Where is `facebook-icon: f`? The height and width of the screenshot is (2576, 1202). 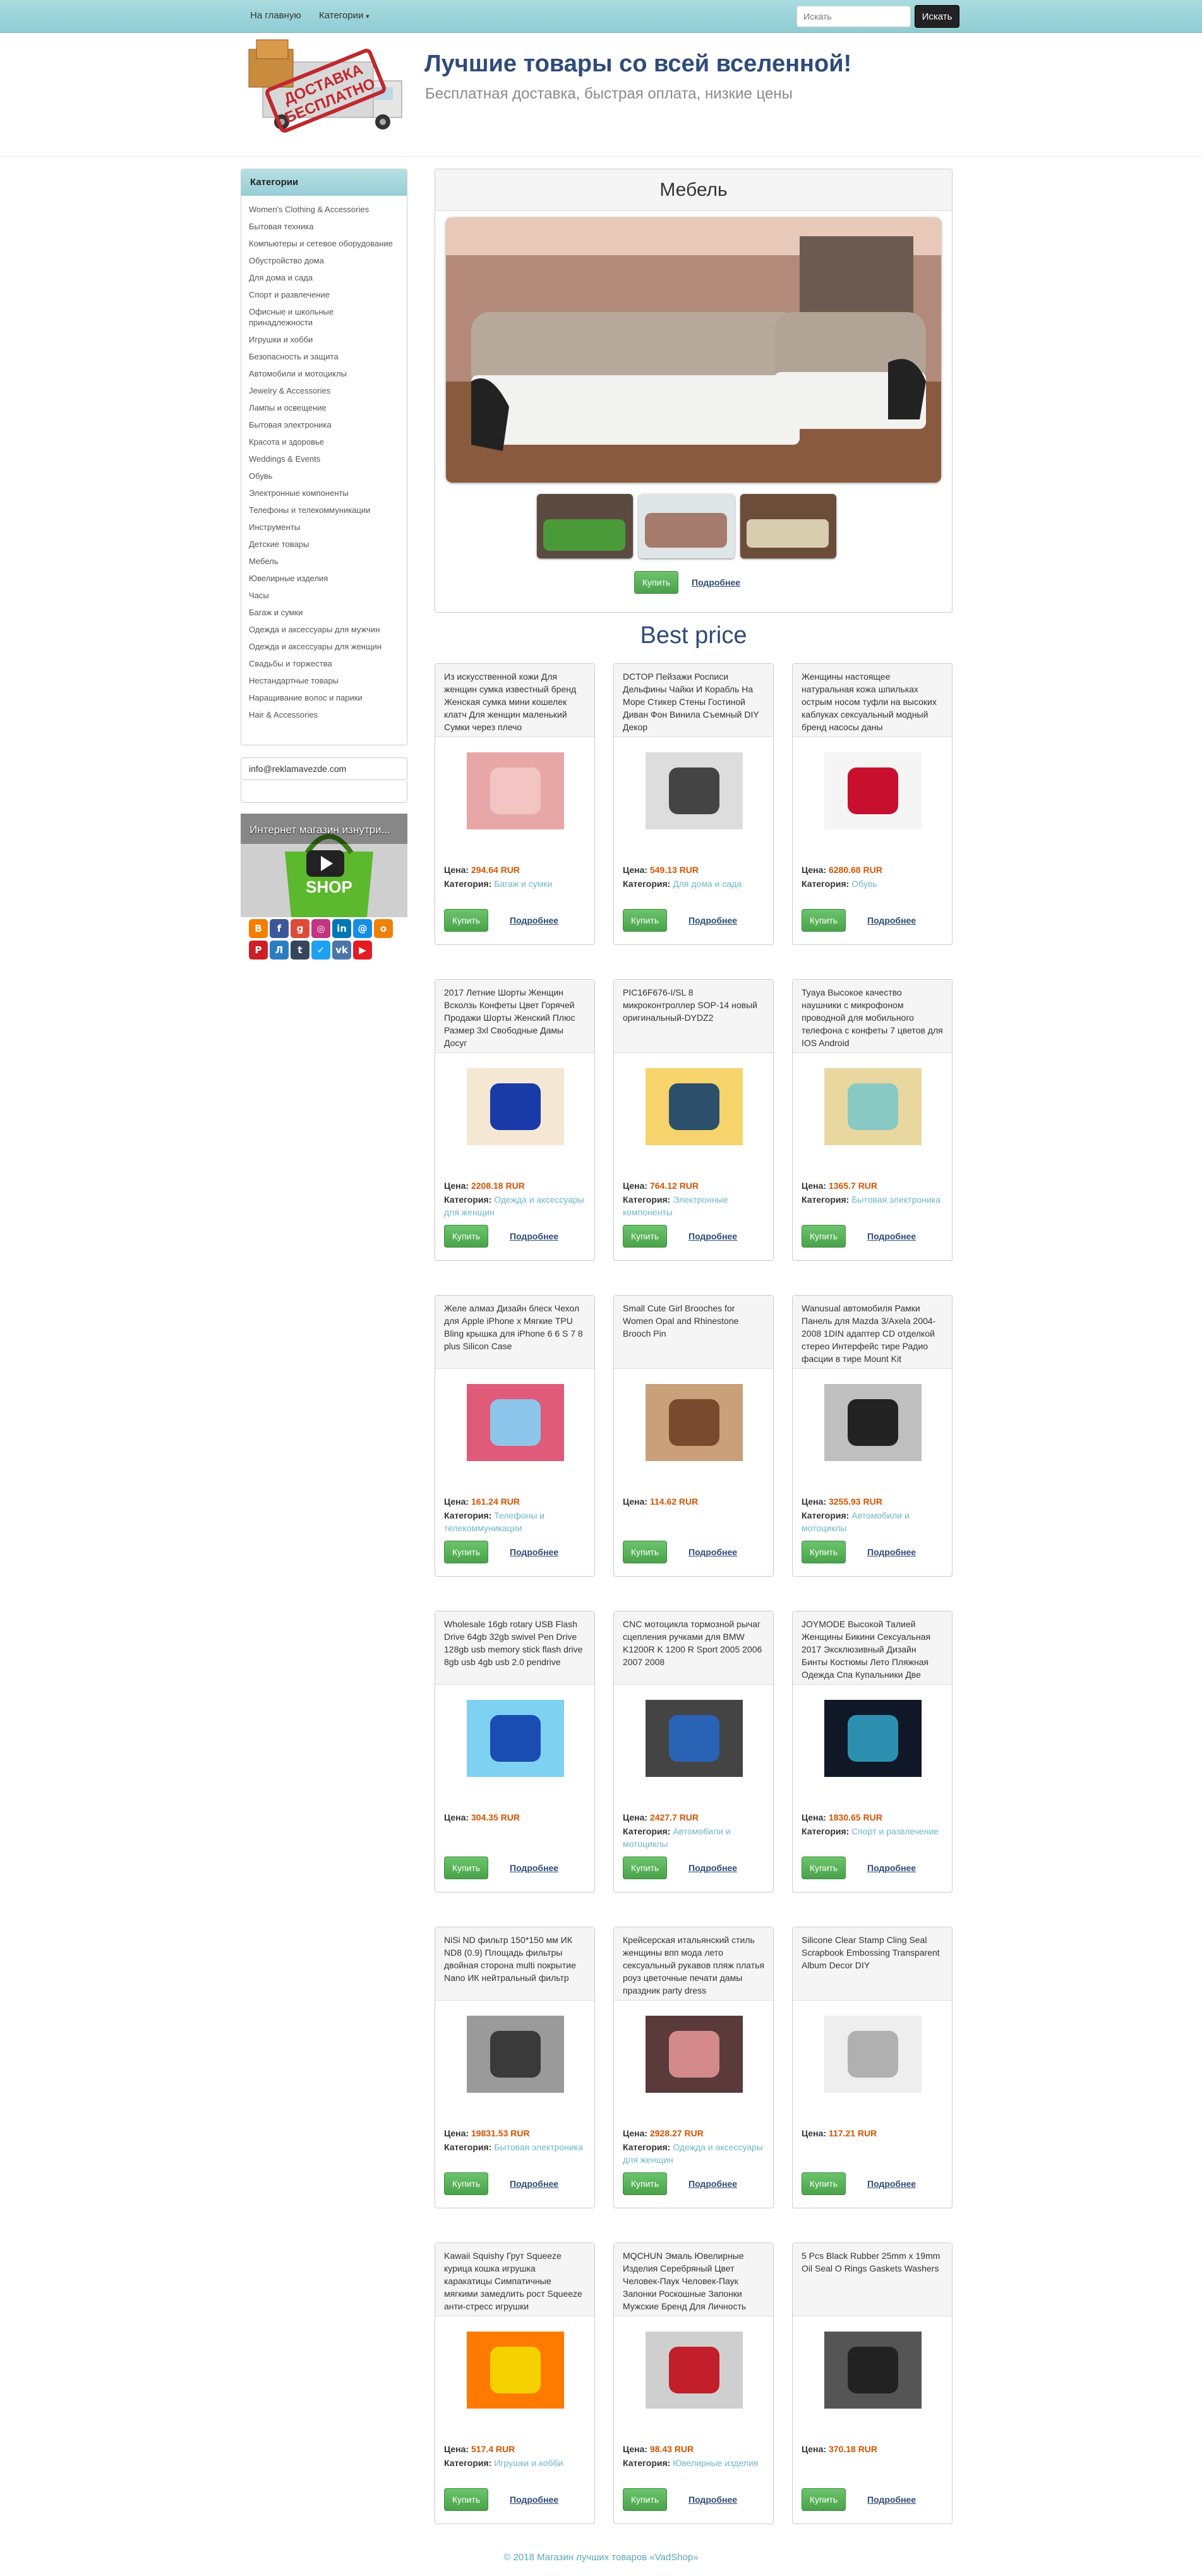
facebook-icon: f is located at coordinates (279, 928).